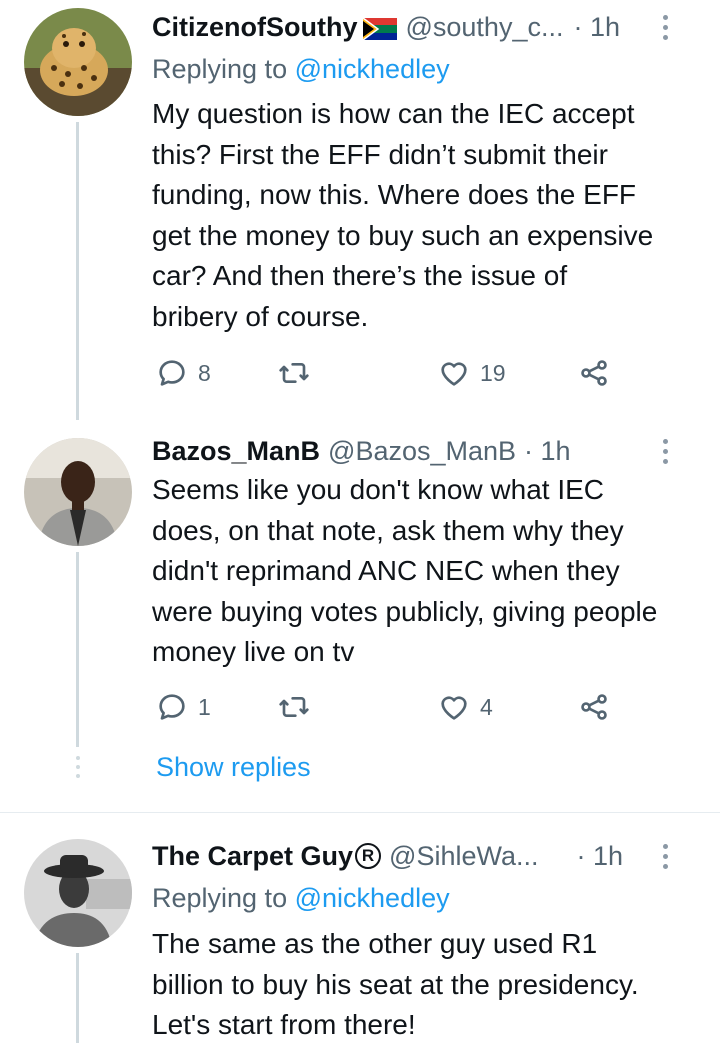 Image resolution: width=720 pixels, height=1043 pixels. What do you see at coordinates (486, 706) in the screenshot?
I see `like-count: 4` at bounding box center [486, 706].